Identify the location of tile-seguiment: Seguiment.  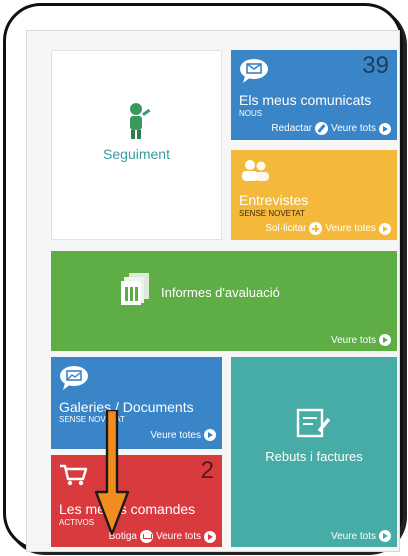
(136, 145).